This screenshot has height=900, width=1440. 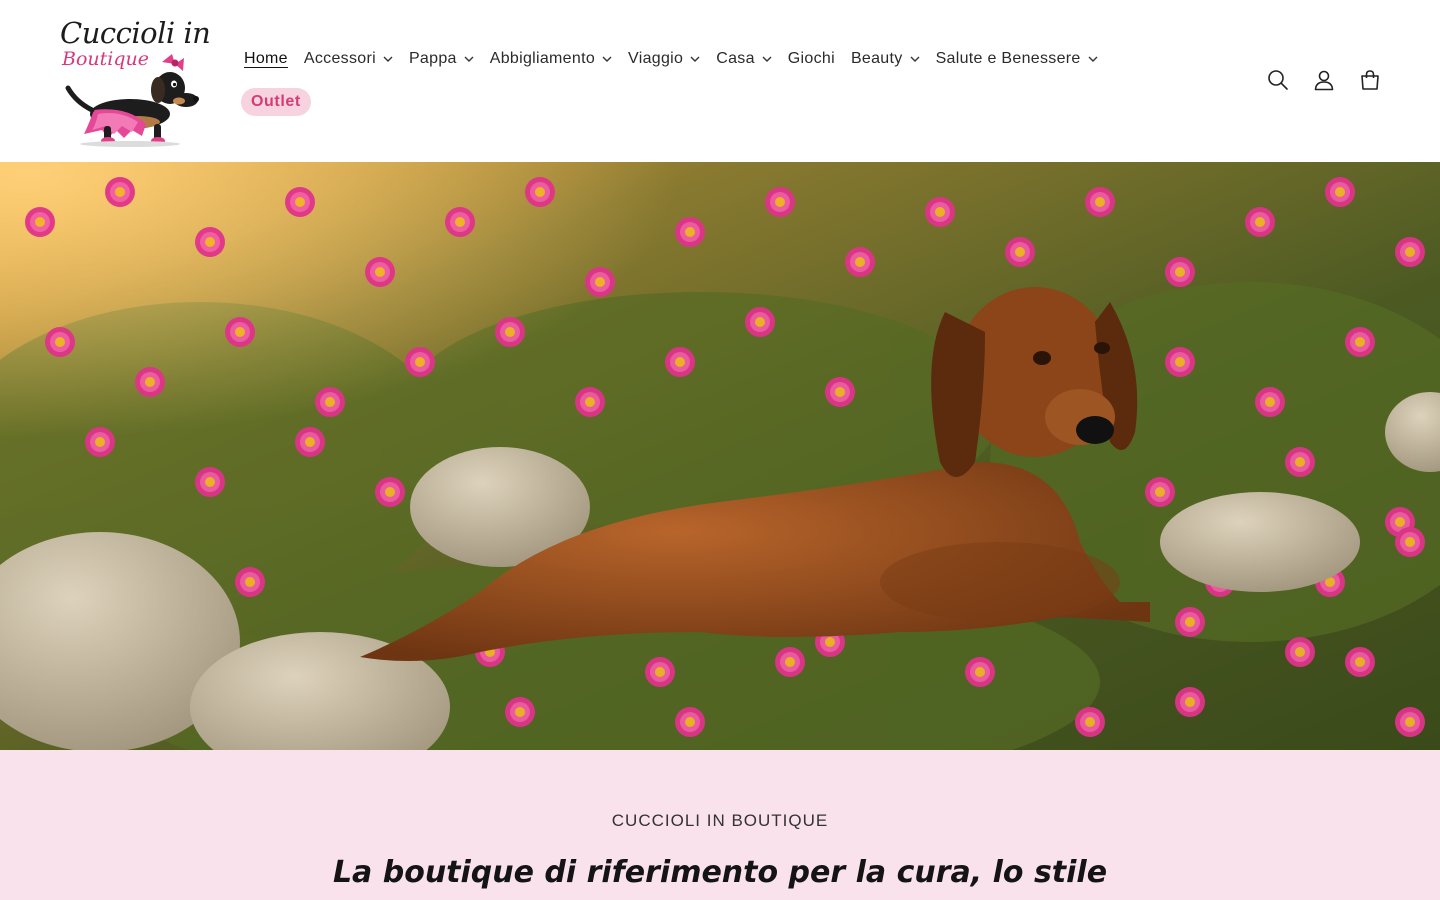 I want to click on banner-eyebrow: CUCCIOLI IN BOUTIQUE, so click(x=720, y=820).